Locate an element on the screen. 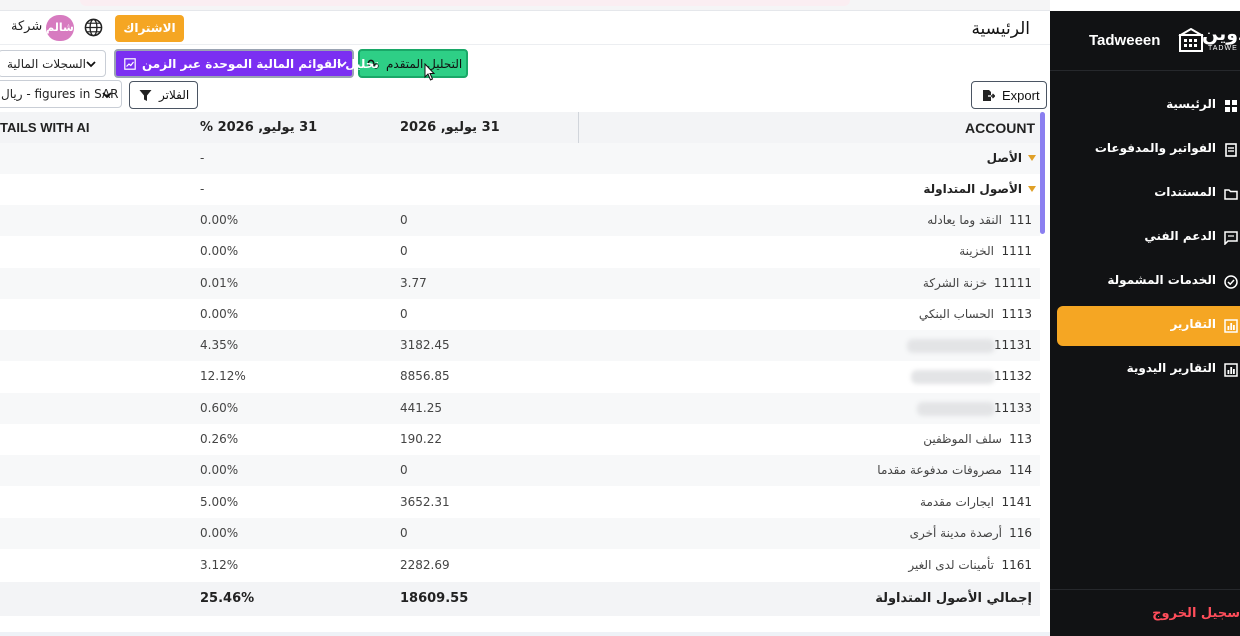  row-percent: 5.00% is located at coordinates (219, 502).